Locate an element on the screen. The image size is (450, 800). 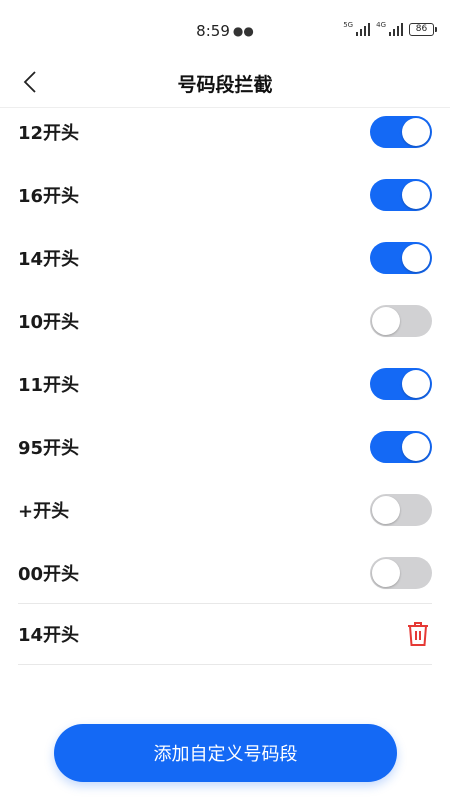
custom-prefix-label: 14开头 is located at coordinates (49, 635).